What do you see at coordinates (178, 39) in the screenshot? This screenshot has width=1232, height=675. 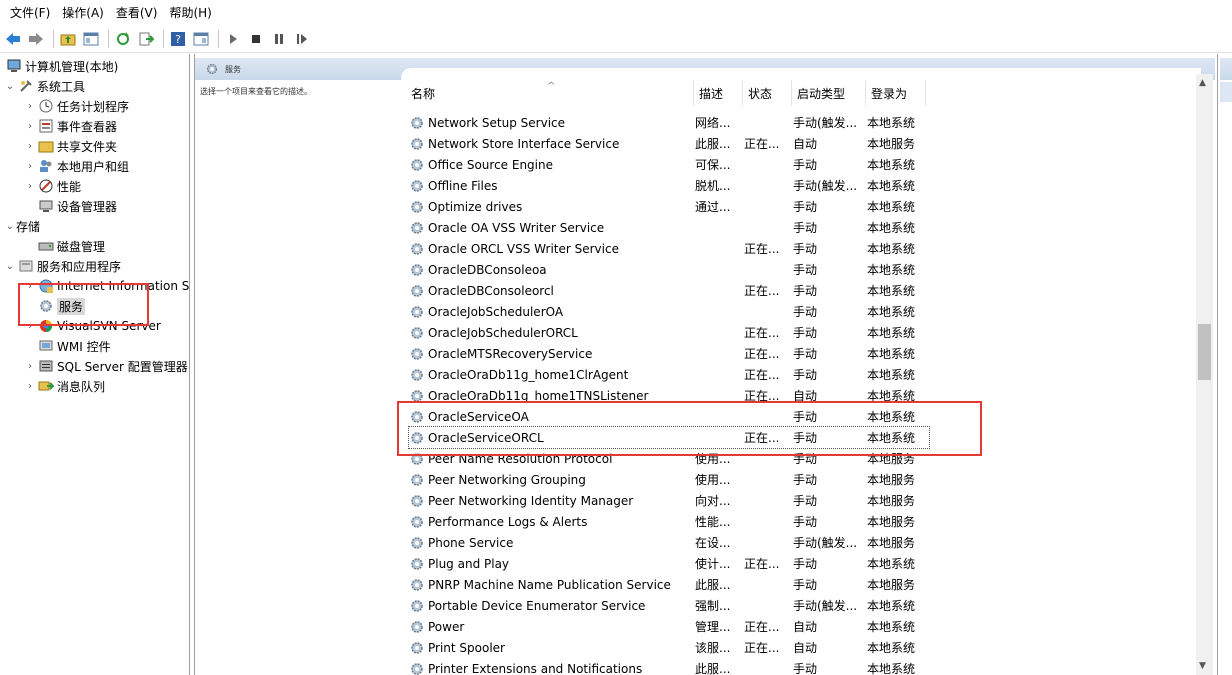 I see `help-icon: ?` at bounding box center [178, 39].